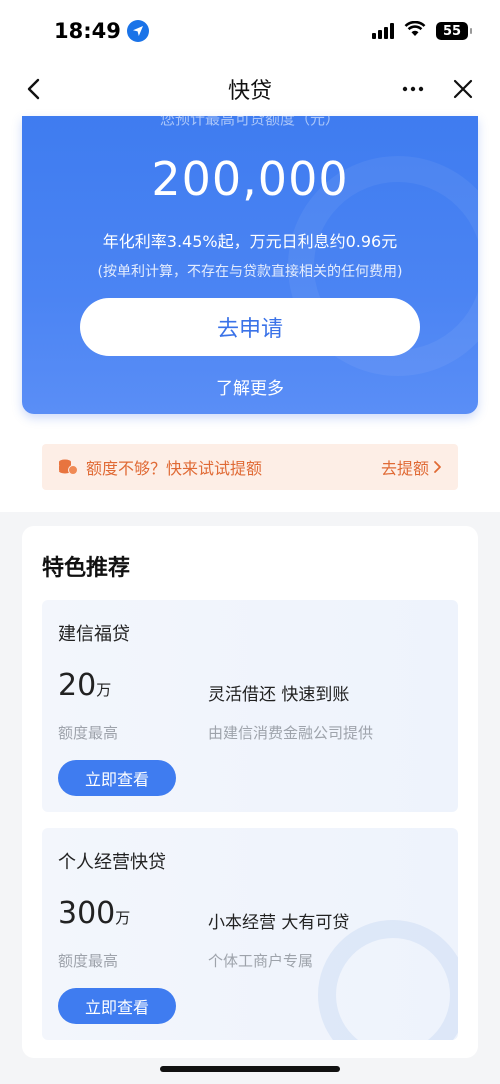 This screenshot has height=1084, width=500. Describe the element at coordinates (291, 733) in the screenshot. I see `product-provider: 由建信消费金融公司提供` at that location.